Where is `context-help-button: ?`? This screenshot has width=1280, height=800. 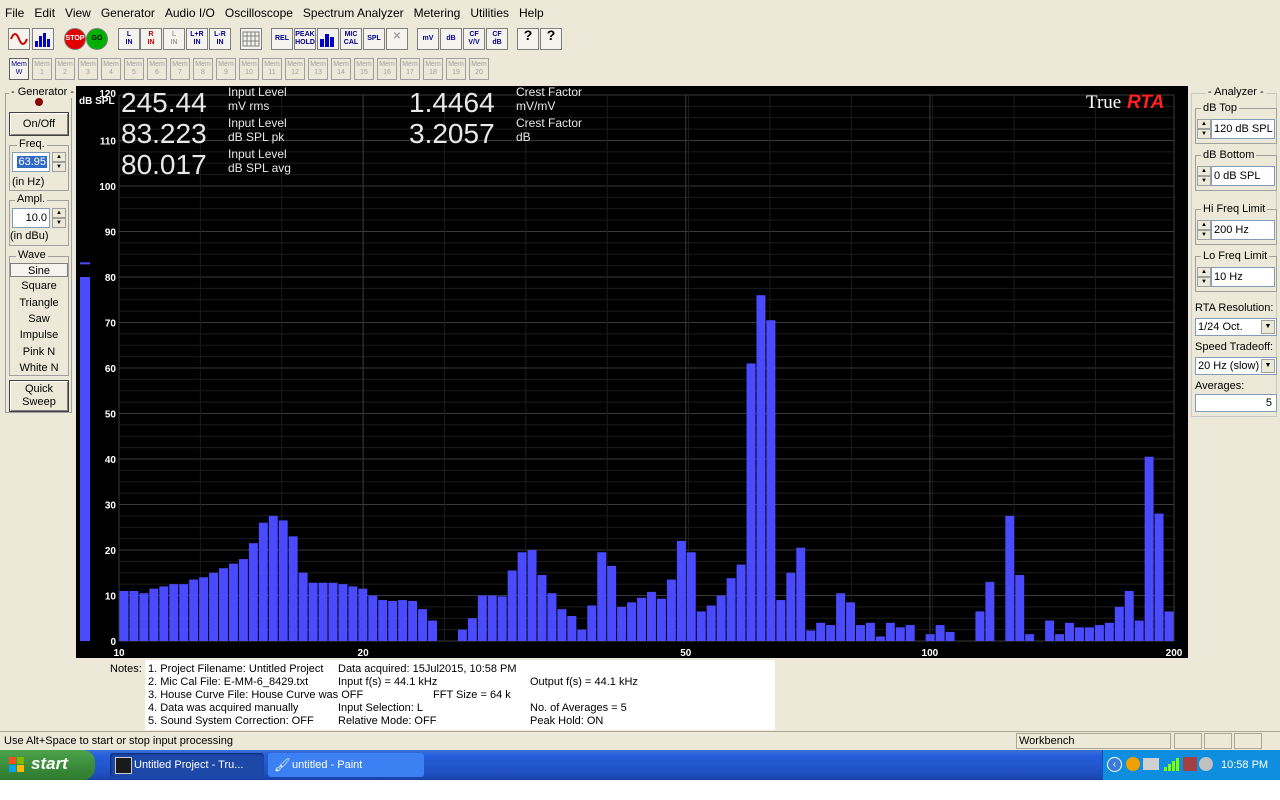
context-help-button: ? is located at coordinates (551, 39).